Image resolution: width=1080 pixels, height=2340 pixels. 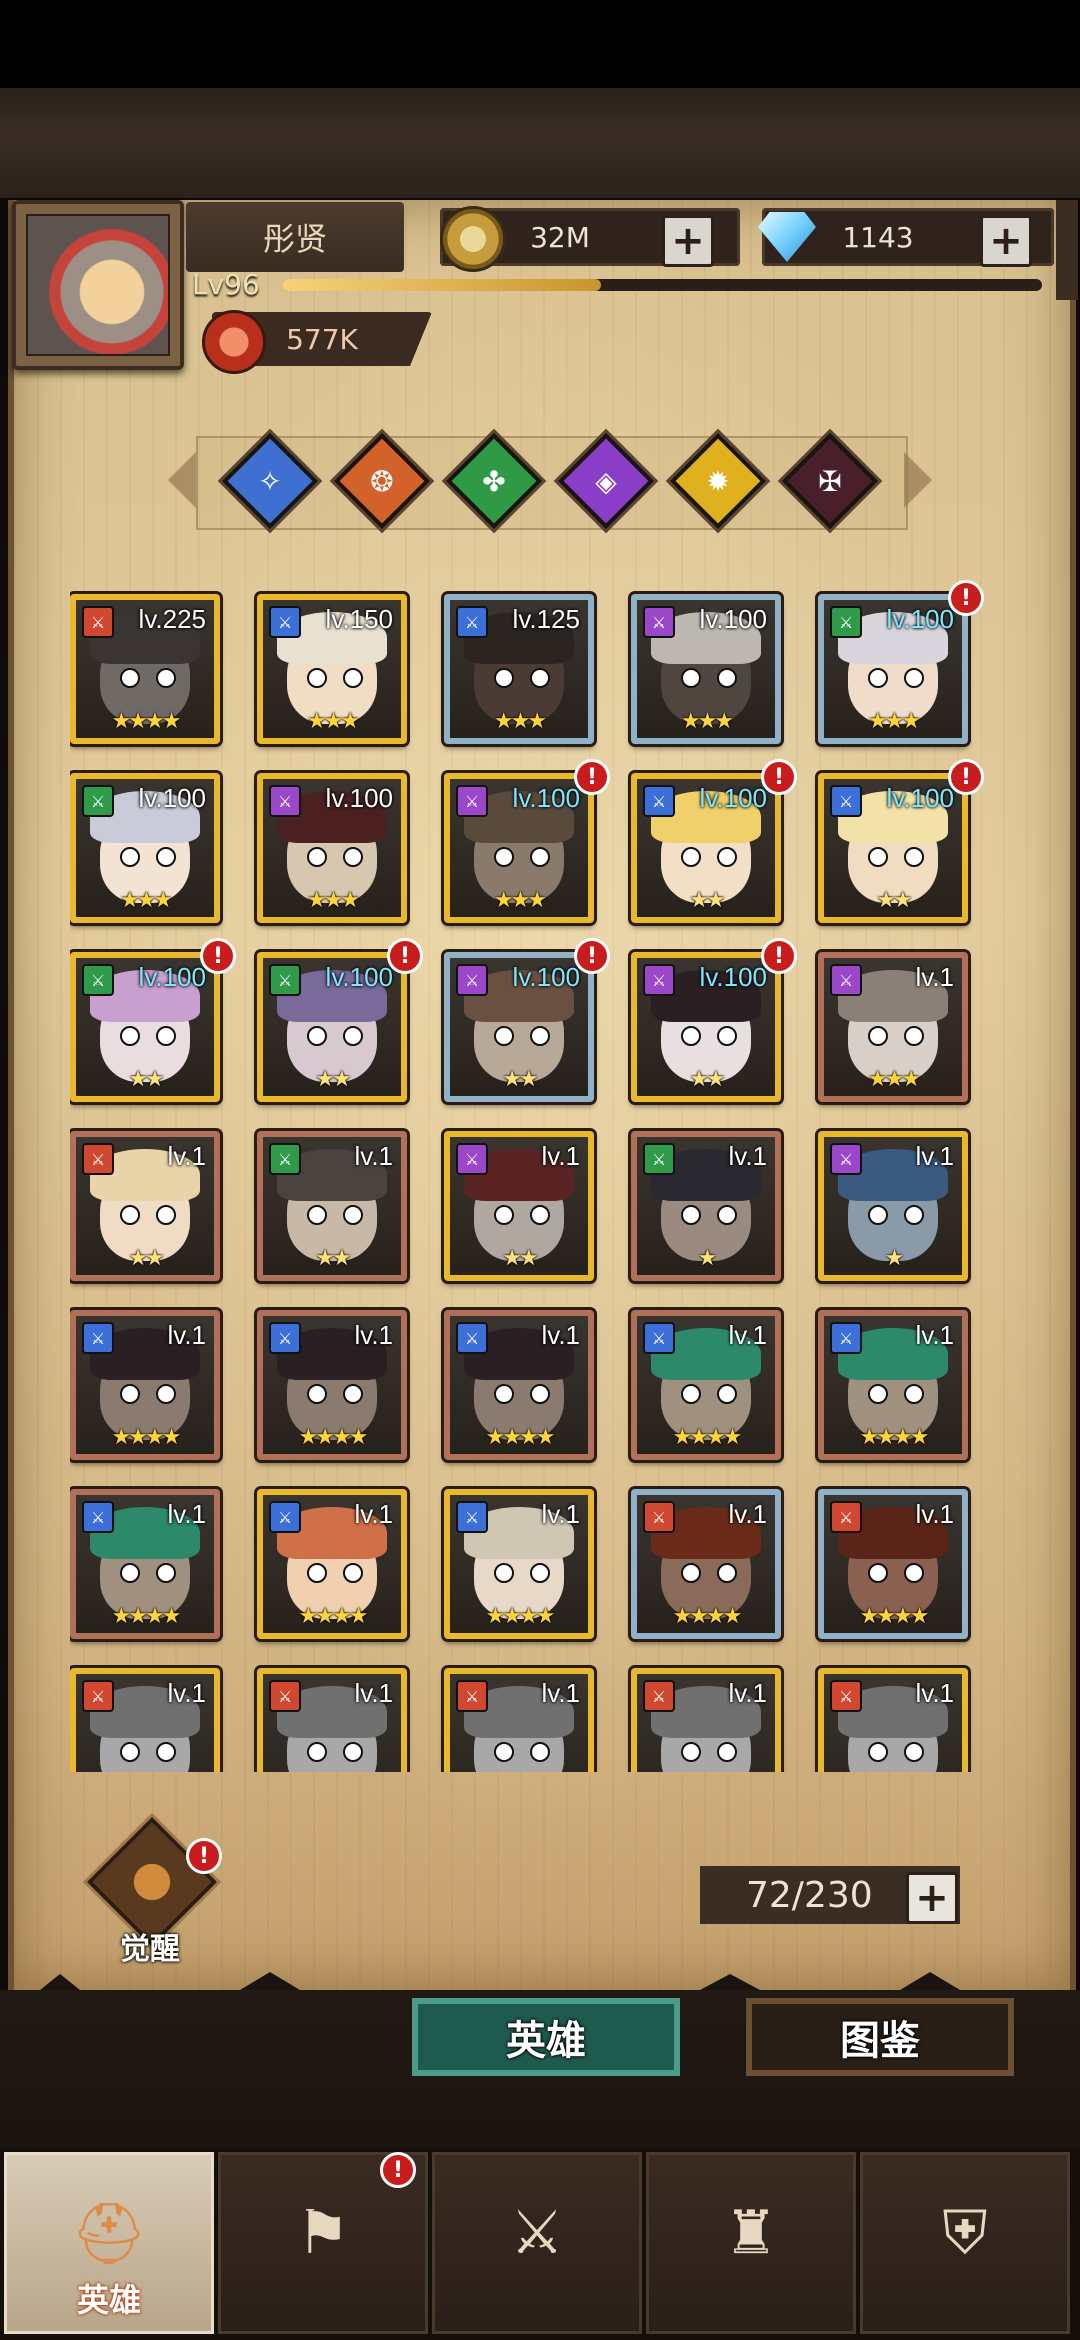 I want to click on player-avatar, so click(x=98, y=285).